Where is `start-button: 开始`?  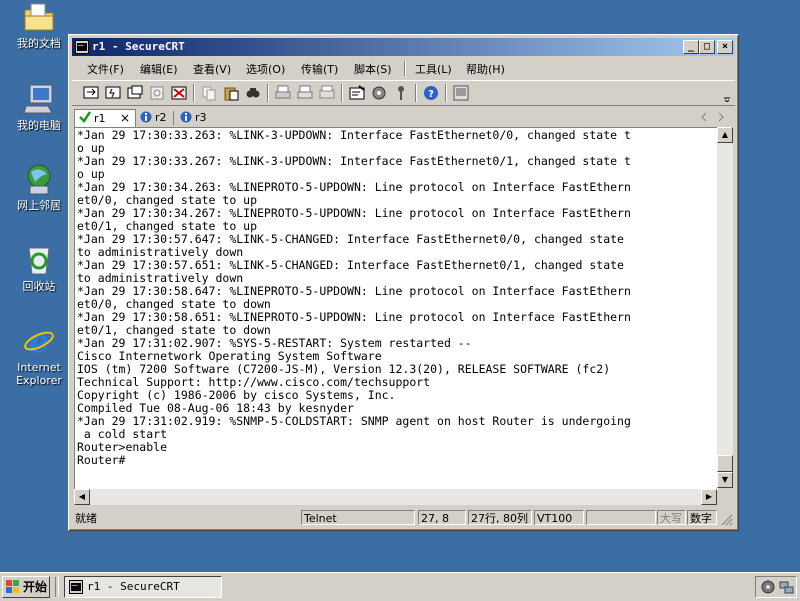
start-button: 开始 is located at coordinates (26, 587).